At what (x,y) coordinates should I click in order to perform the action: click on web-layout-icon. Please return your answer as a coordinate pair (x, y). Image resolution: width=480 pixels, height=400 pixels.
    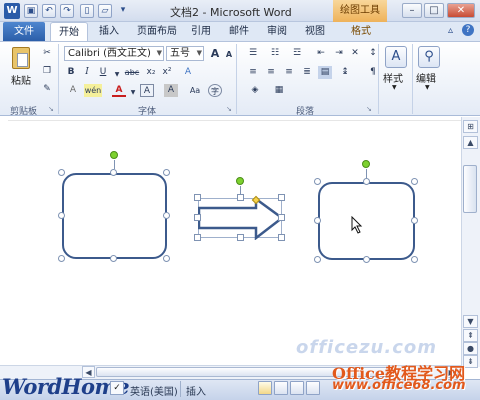
    Looking at the image, I should click on (297, 388).